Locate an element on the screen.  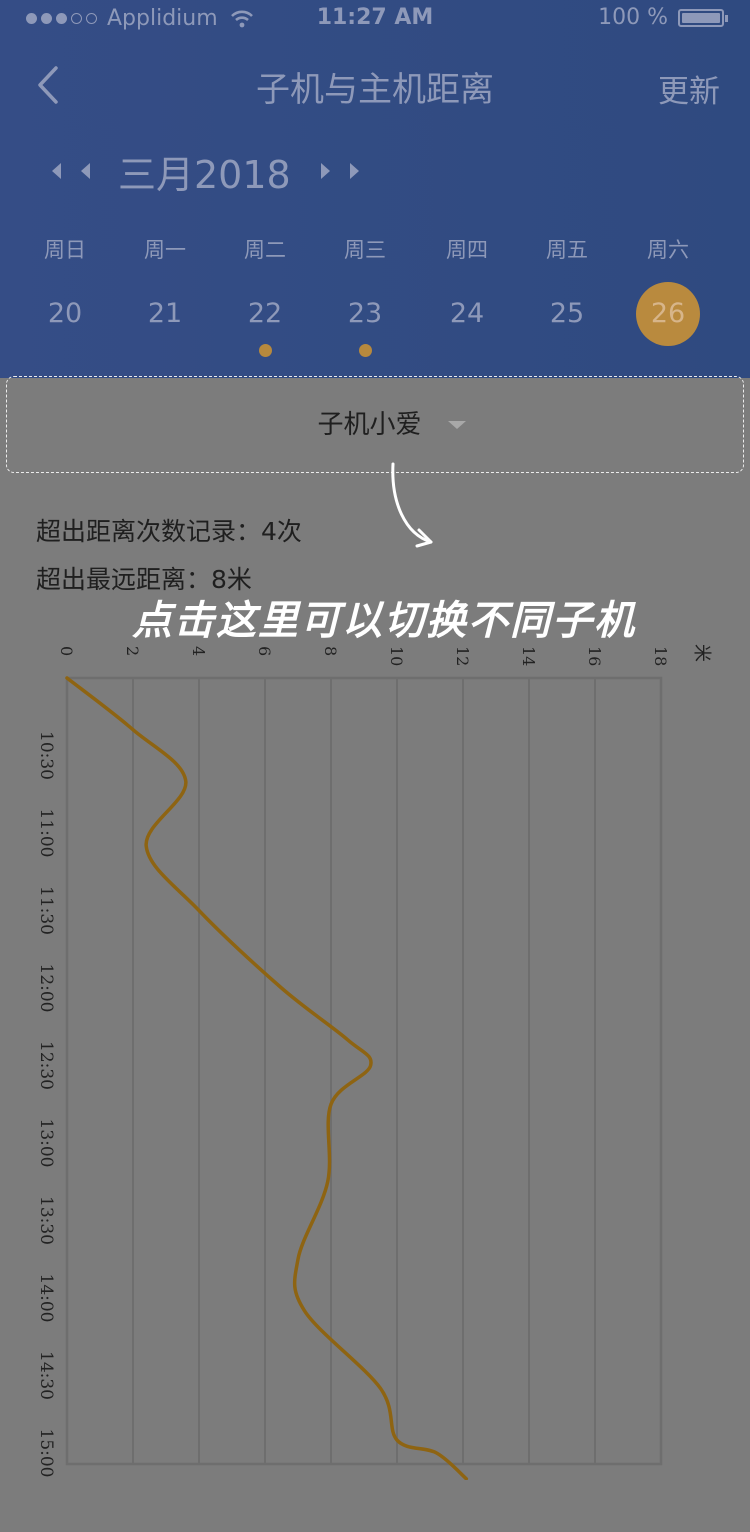
x-tick-label: 6 is located at coordinates (264, 651).